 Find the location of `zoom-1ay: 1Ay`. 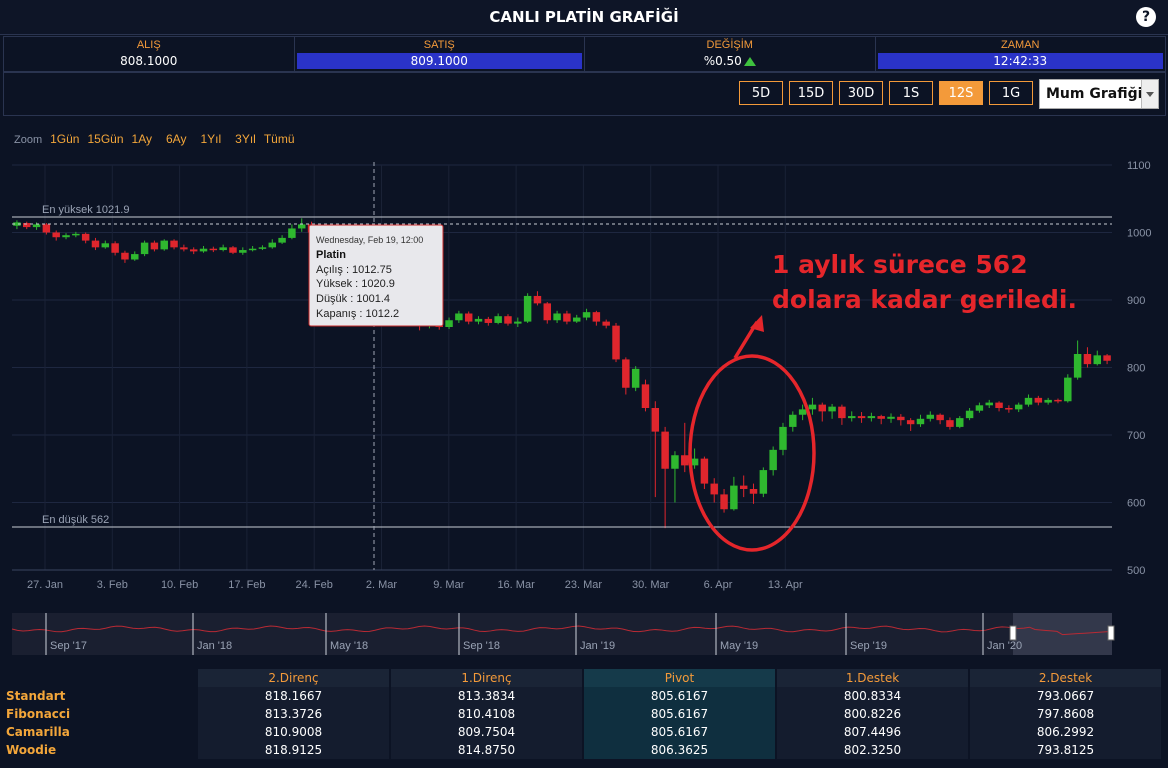

zoom-1ay: 1Ay is located at coordinates (142, 139).